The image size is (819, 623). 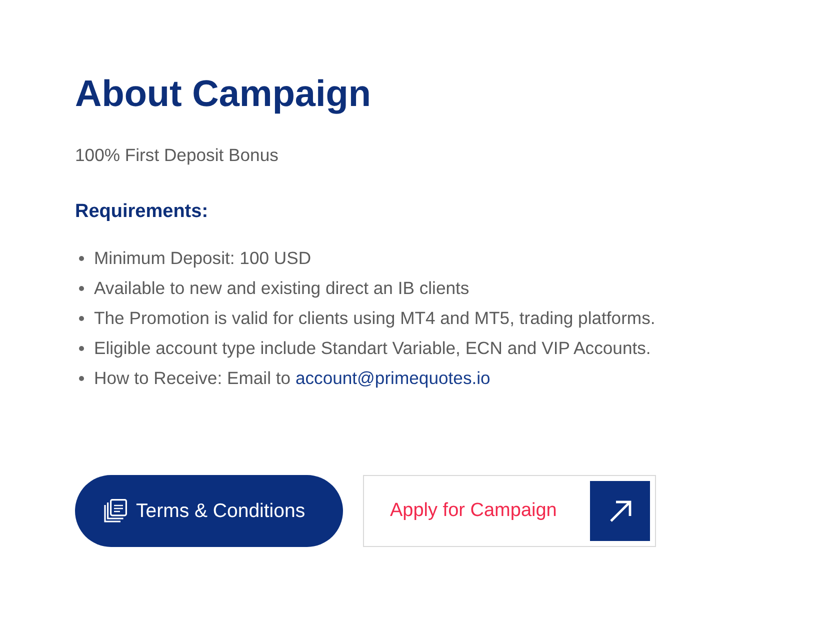 What do you see at coordinates (115, 511) in the screenshot?
I see `document-icon` at bounding box center [115, 511].